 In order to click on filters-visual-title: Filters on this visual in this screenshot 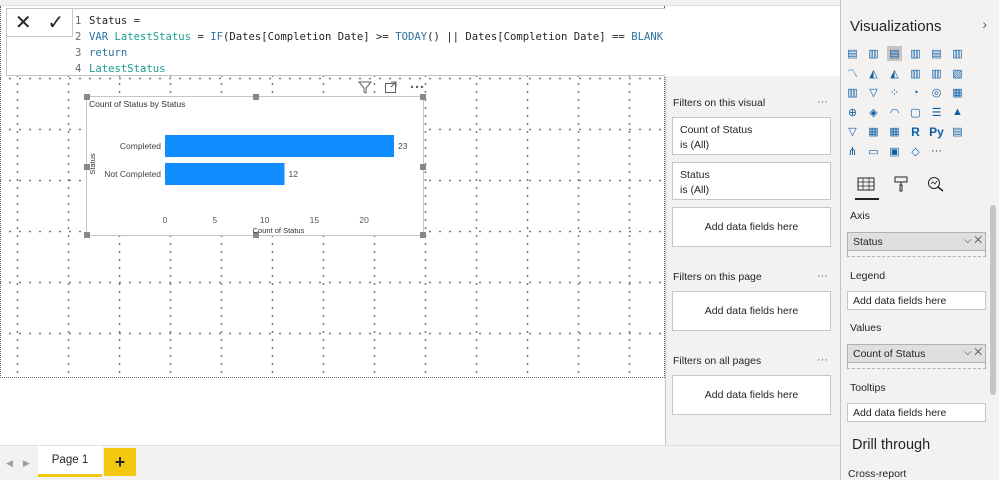, I will do `click(719, 103)`.